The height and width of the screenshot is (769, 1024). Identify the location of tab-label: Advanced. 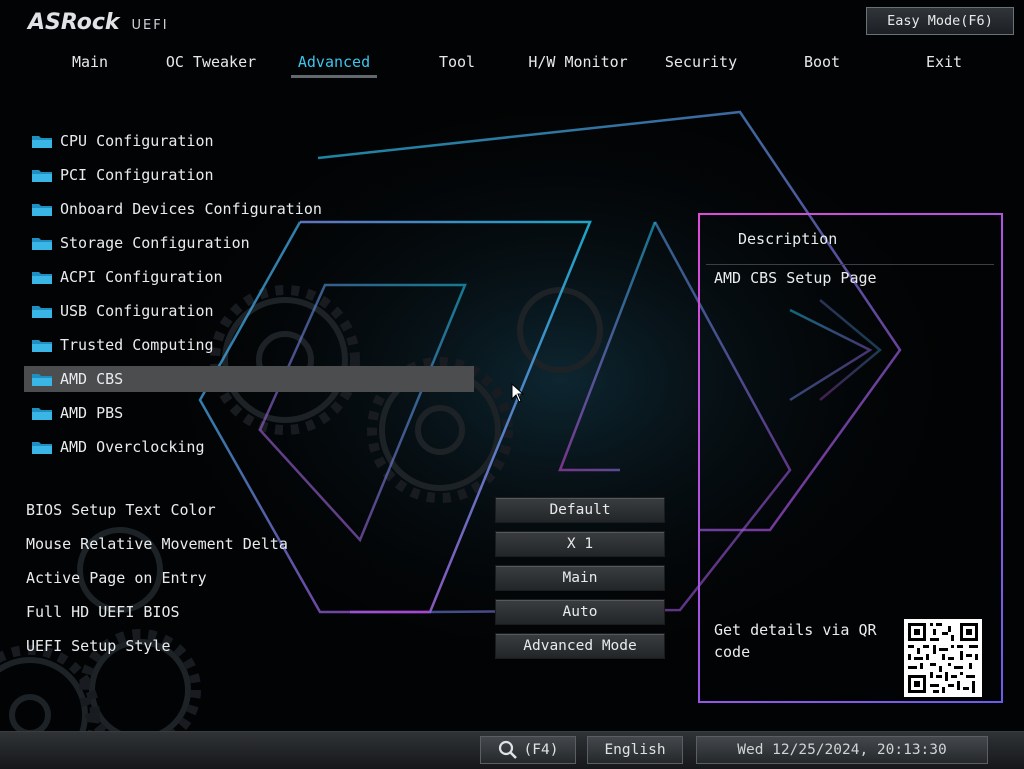
(334, 62).